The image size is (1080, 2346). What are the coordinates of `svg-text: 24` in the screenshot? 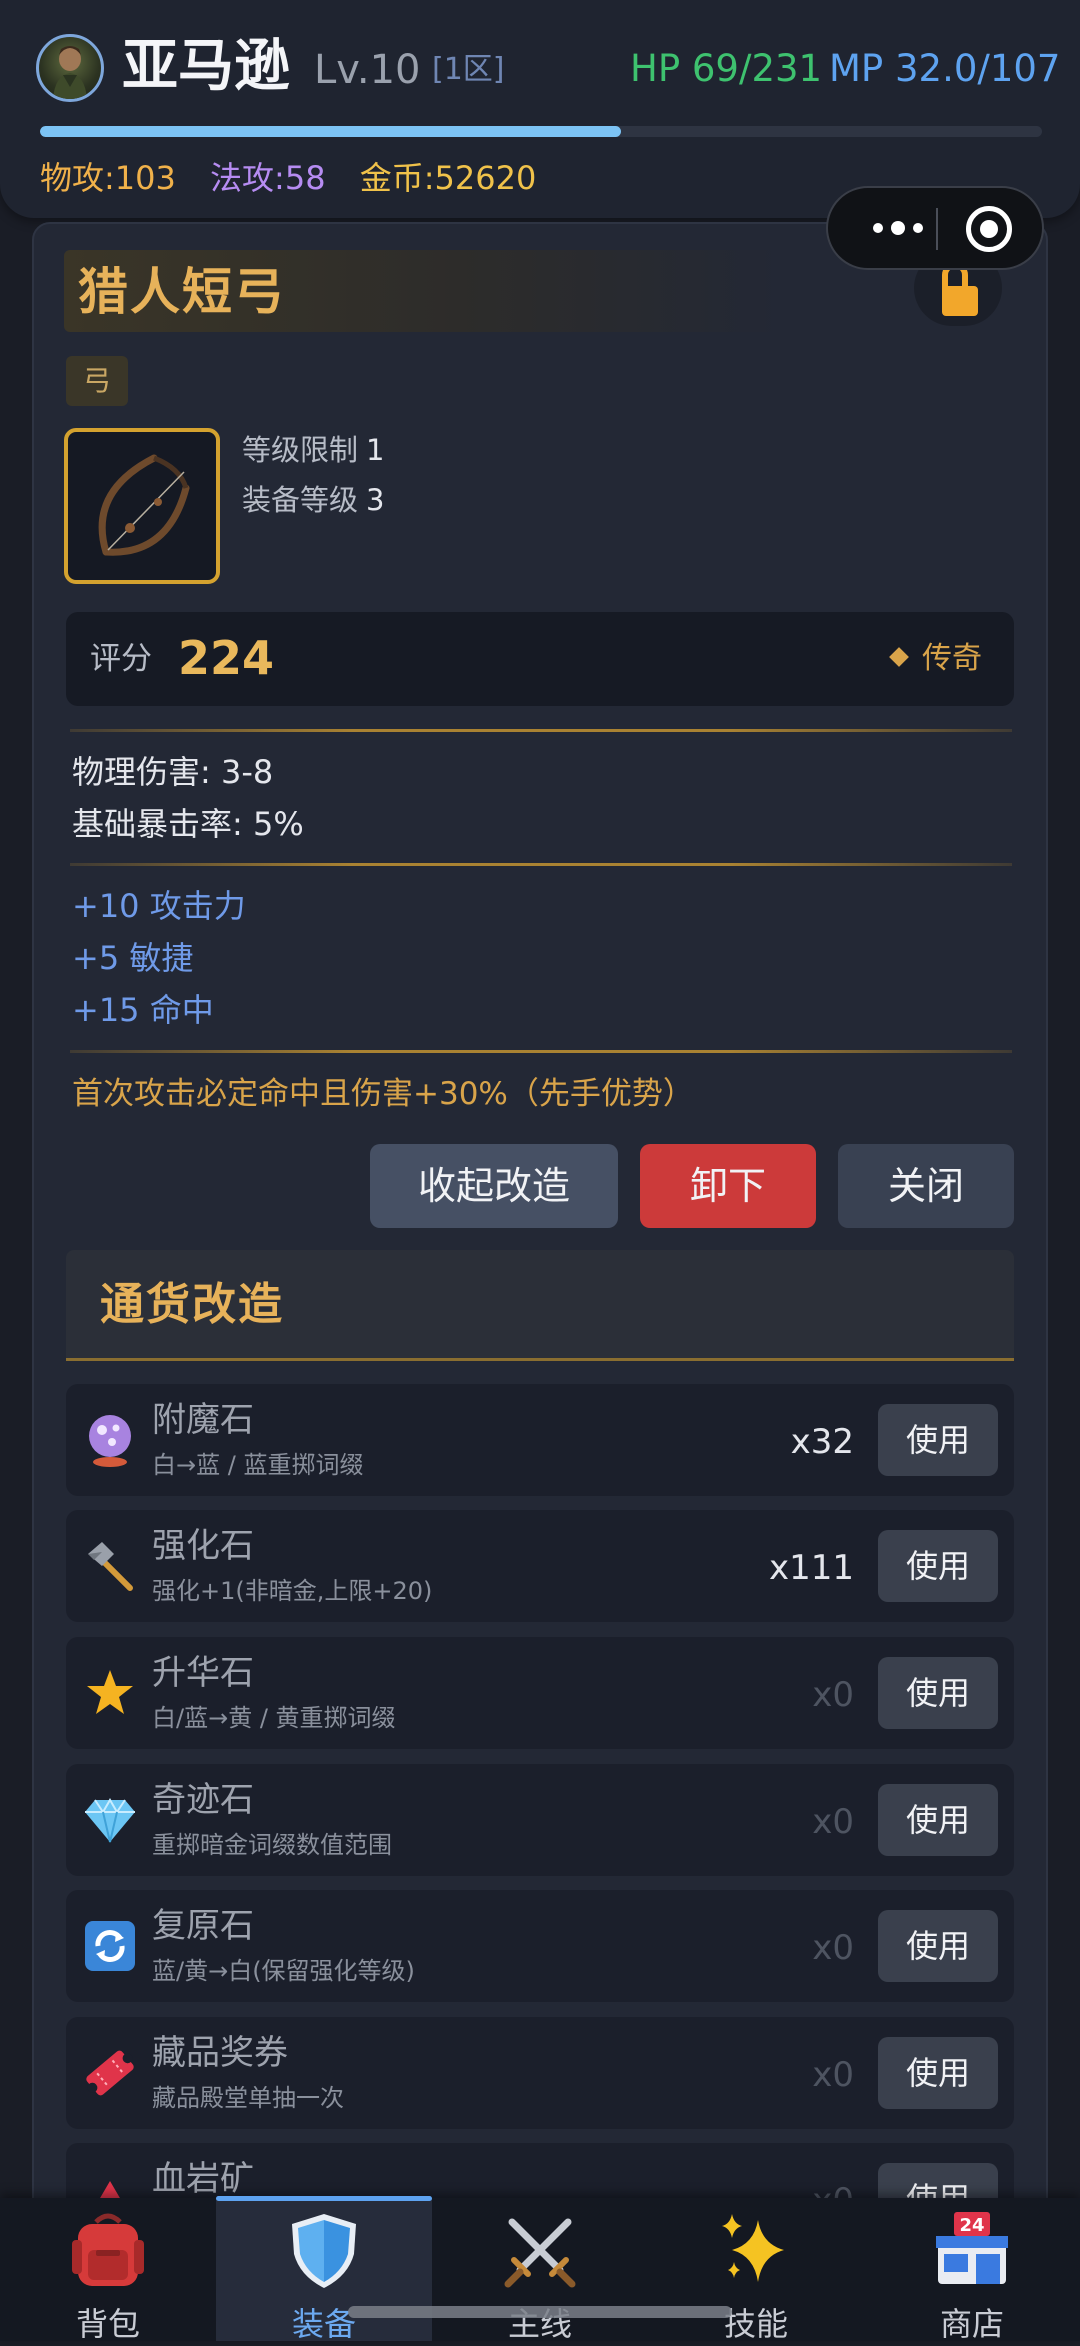 It's located at (971, 2225).